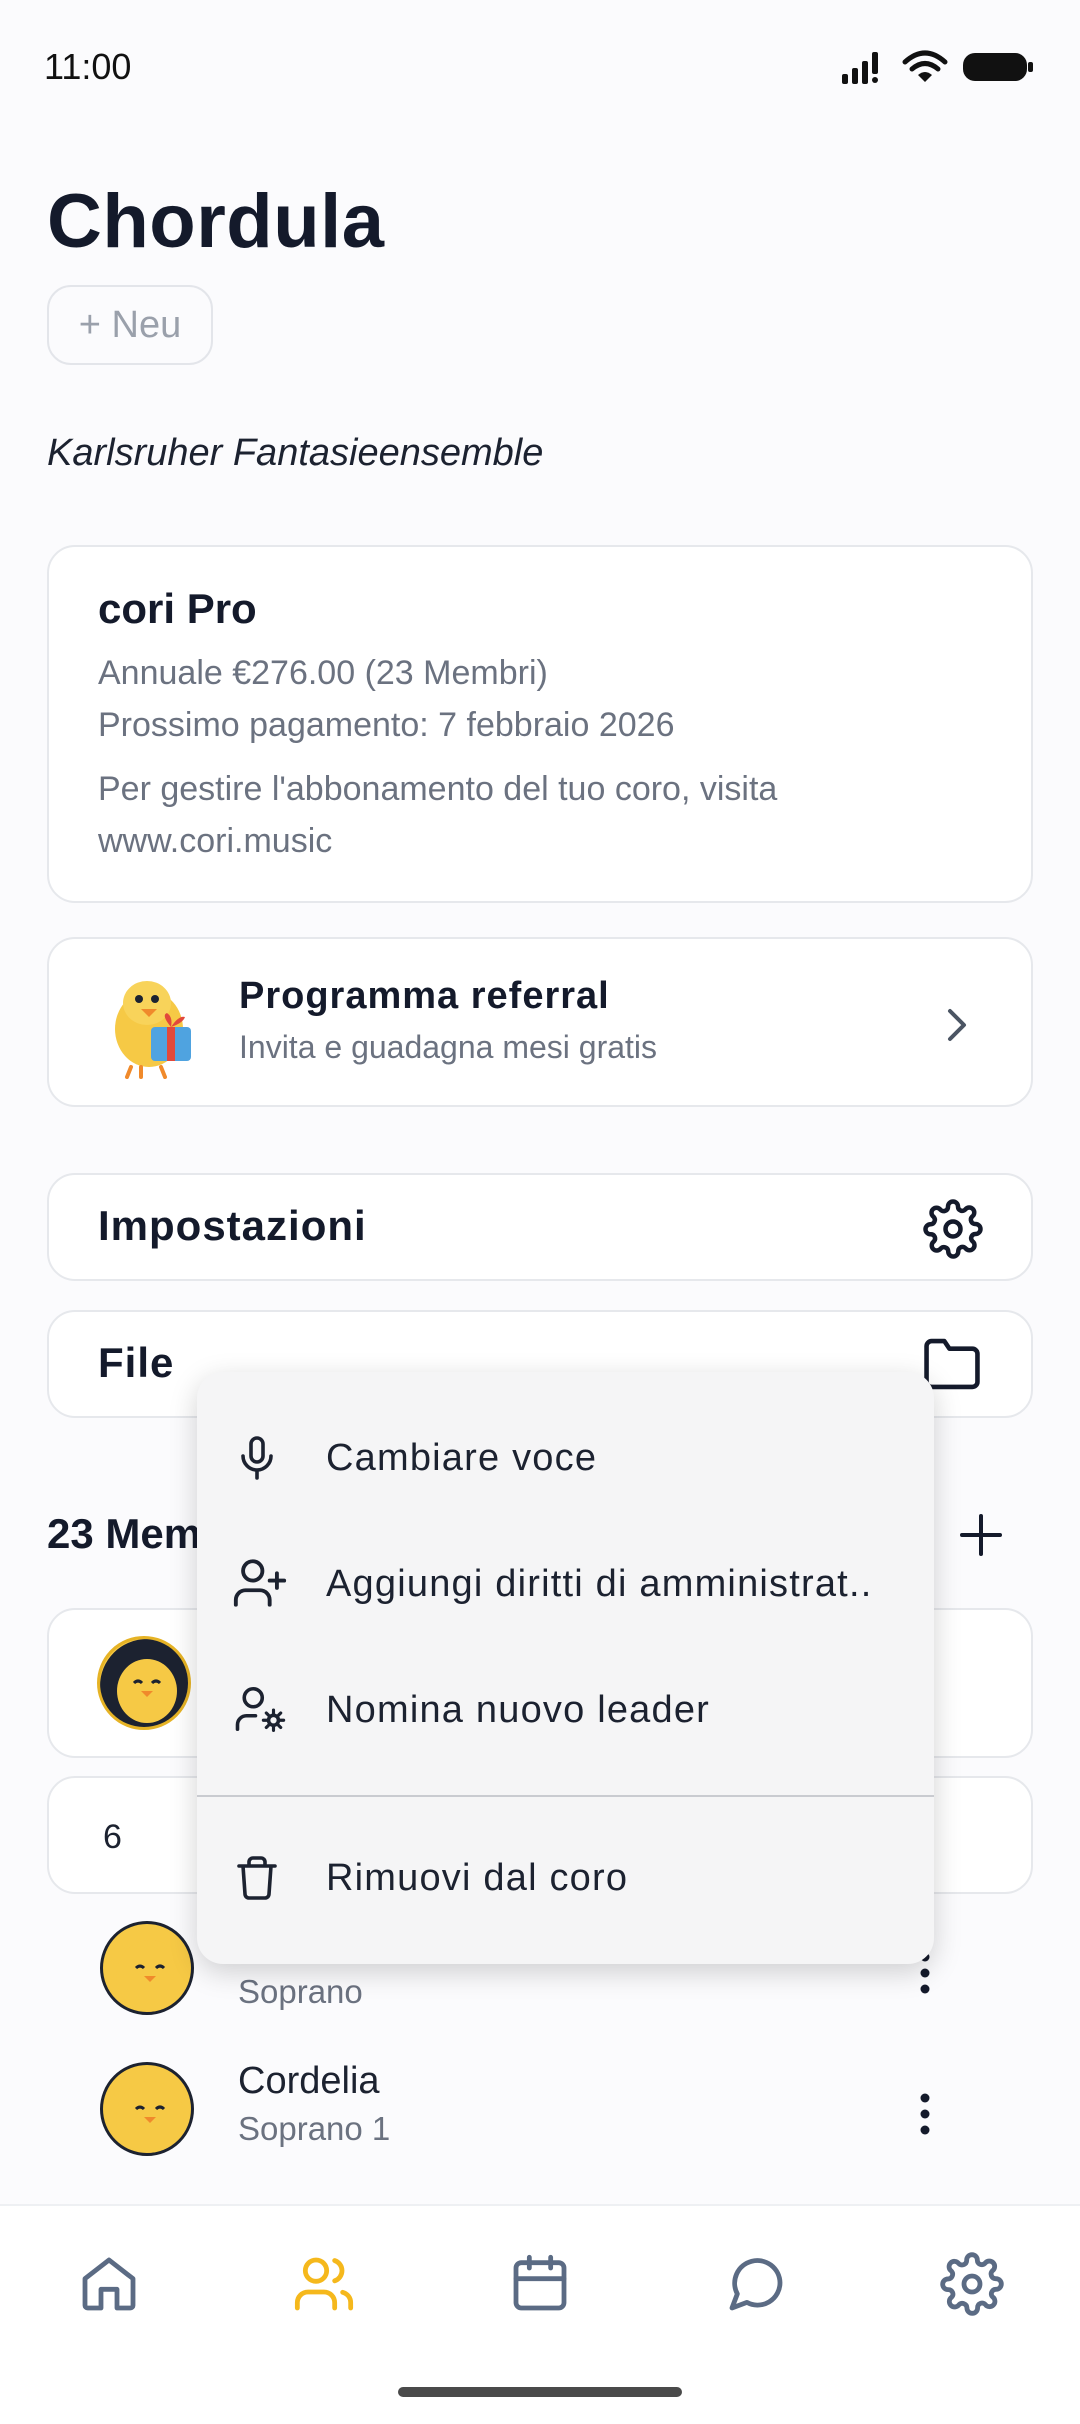 Image resolution: width=1080 pixels, height=2424 pixels. What do you see at coordinates (124, 1533) in the screenshot?
I see `members-heading: 23 Mem` at bounding box center [124, 1533].